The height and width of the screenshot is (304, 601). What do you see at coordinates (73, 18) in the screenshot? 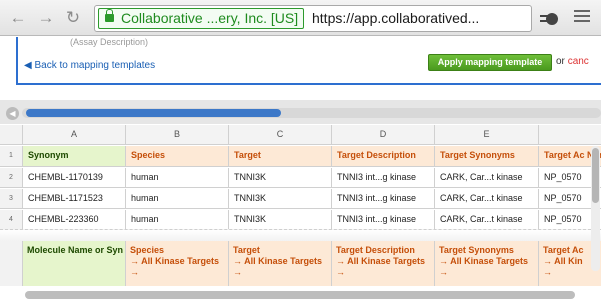
I see `reload-icon: ↻` at bounding box center [73, 18].